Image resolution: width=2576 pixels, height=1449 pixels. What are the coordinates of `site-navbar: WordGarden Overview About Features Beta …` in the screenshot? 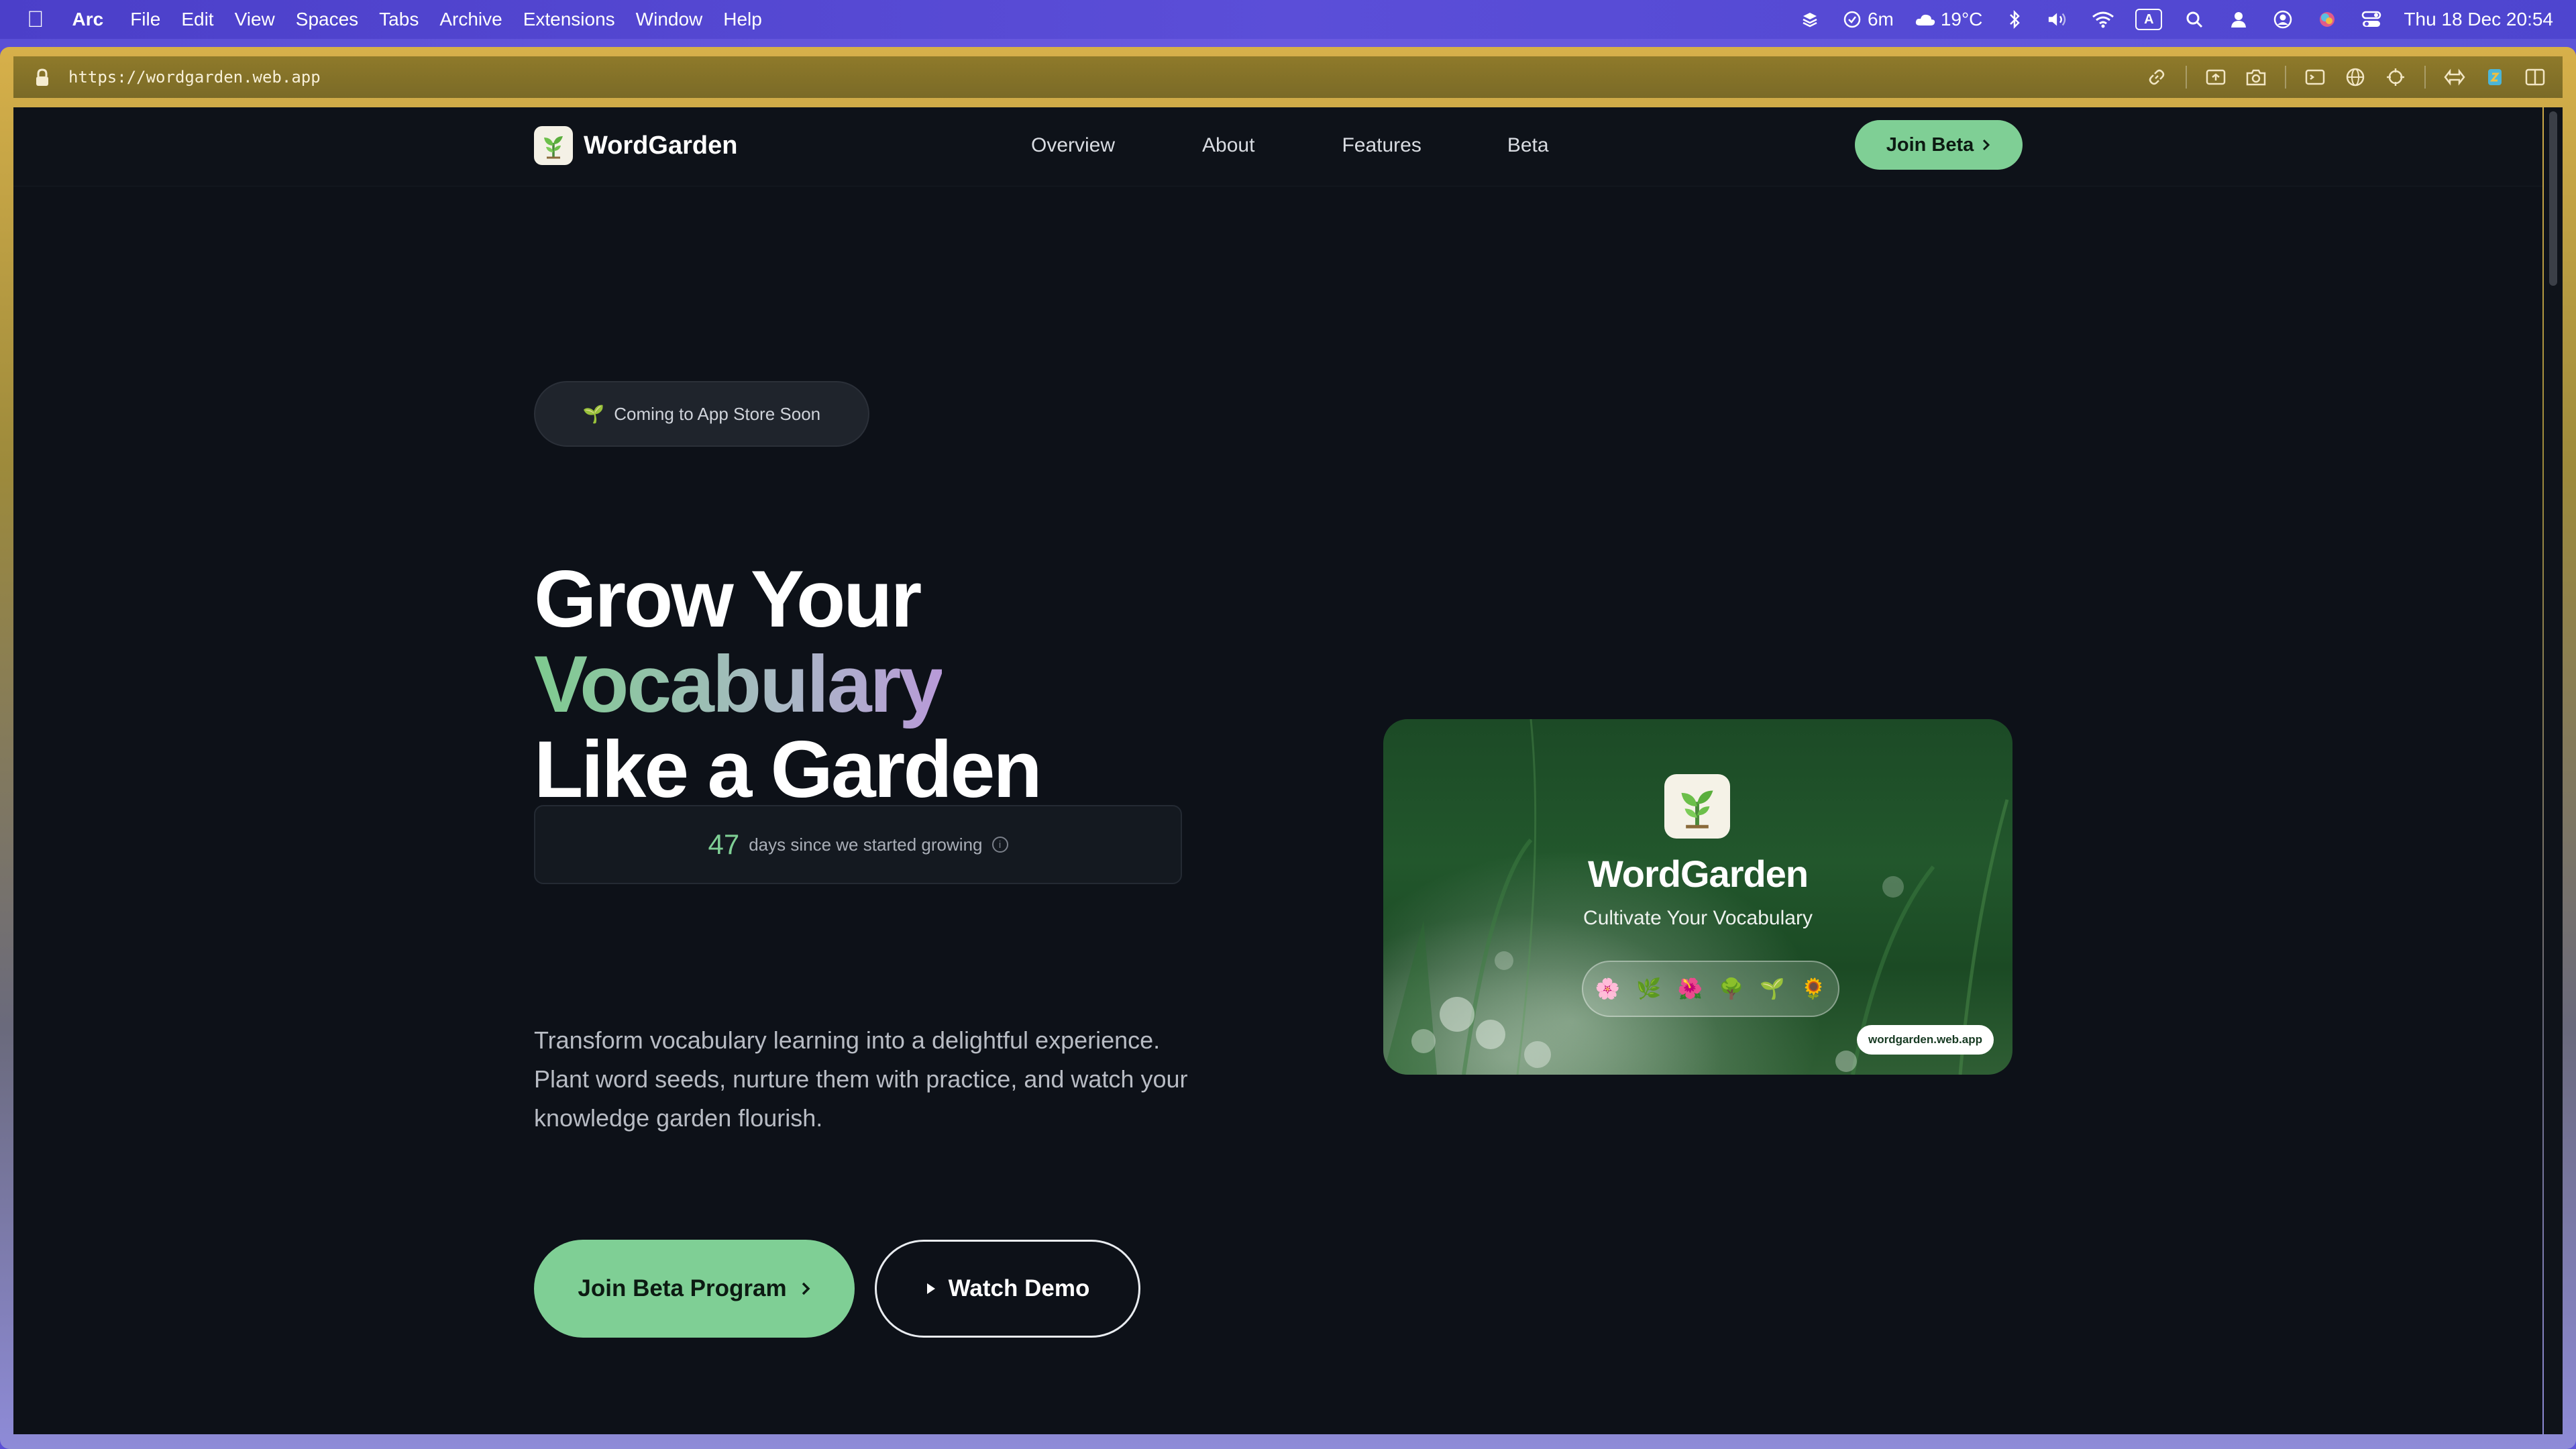 It's located at (1277, 146).